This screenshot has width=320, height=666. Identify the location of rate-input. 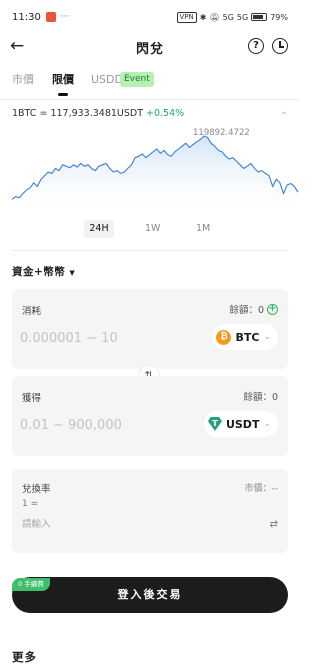
(122, 524).